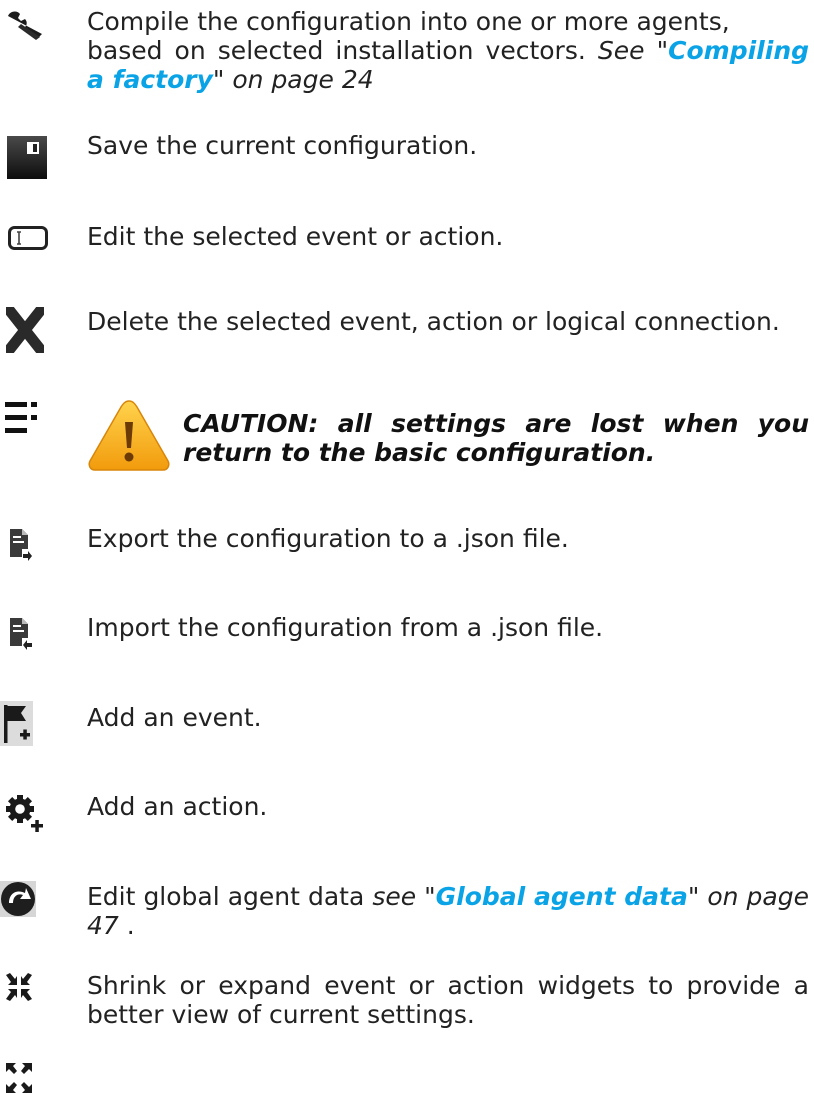 This screenshot has width=814, height=1093. I want to click on text-field-icon, so click(28, 238).